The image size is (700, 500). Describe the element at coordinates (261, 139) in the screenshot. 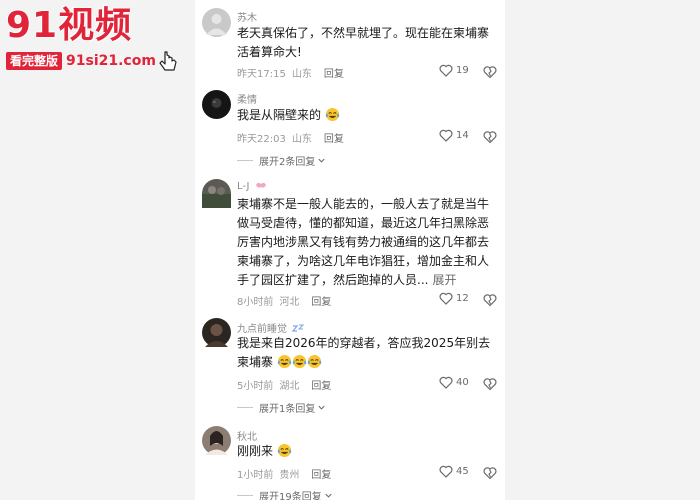

I see `comment-time: 昨天22:03` at that location.